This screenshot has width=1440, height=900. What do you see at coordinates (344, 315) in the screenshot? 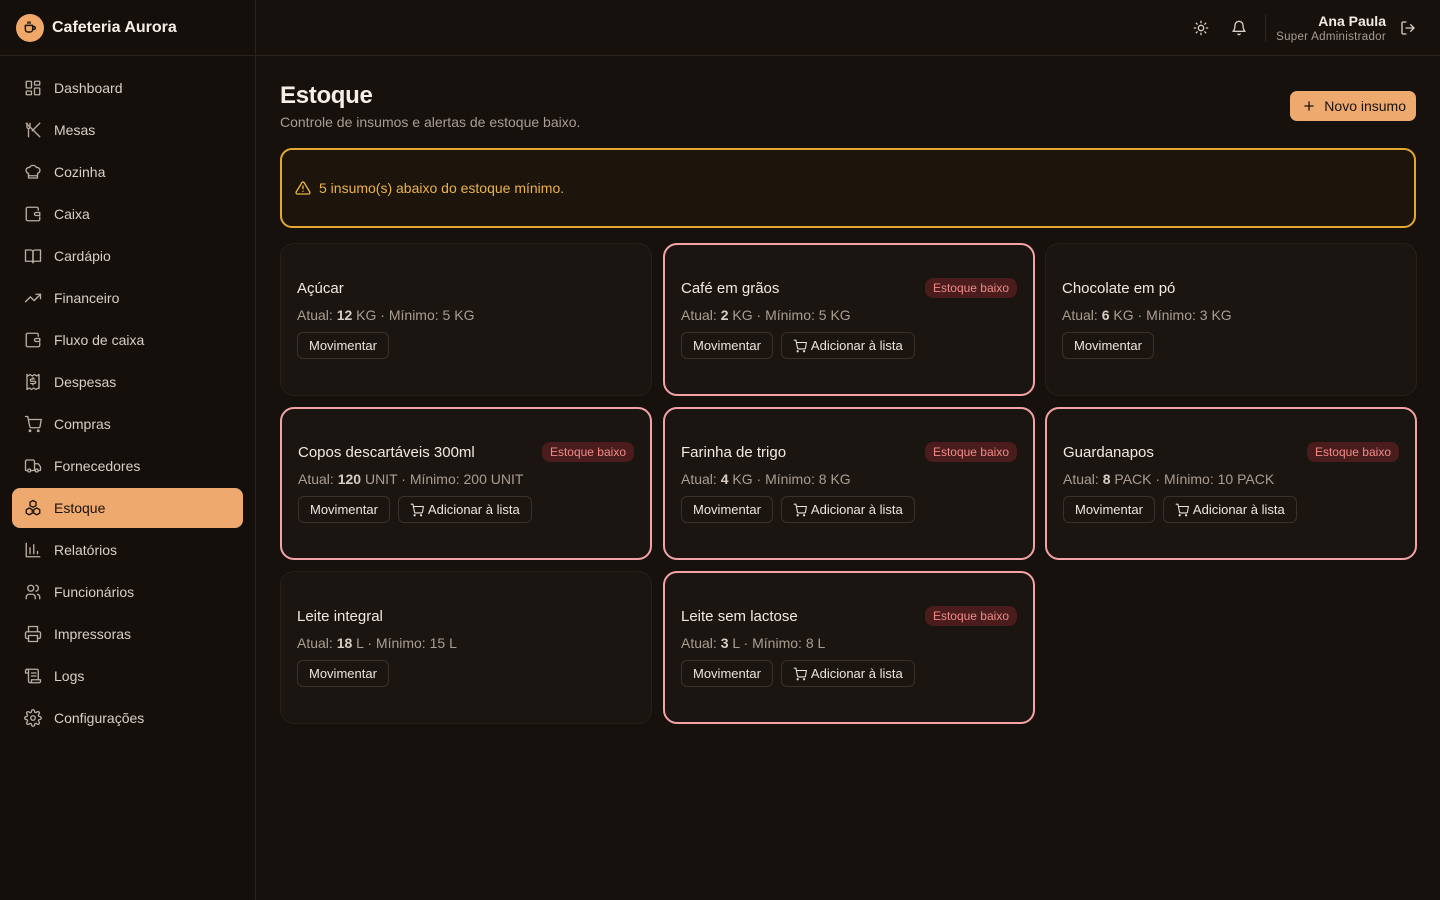
I see `current-value: 12` at bounding box center [344, 315].